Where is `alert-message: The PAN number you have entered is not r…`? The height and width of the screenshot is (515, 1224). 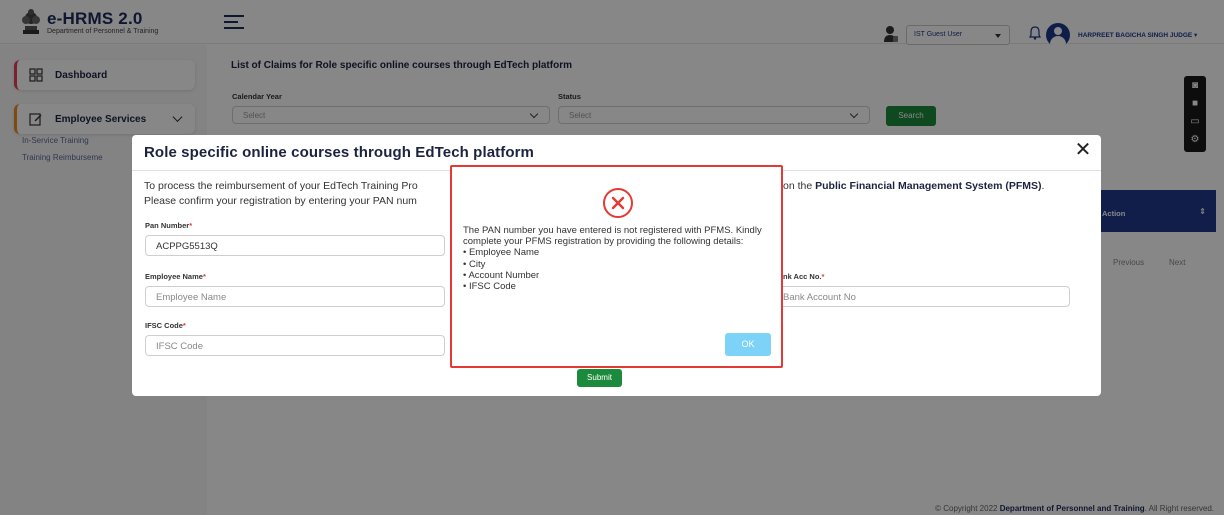 alert-message: The PAN number you have entered is not r… is located at coordinates (619, 258).